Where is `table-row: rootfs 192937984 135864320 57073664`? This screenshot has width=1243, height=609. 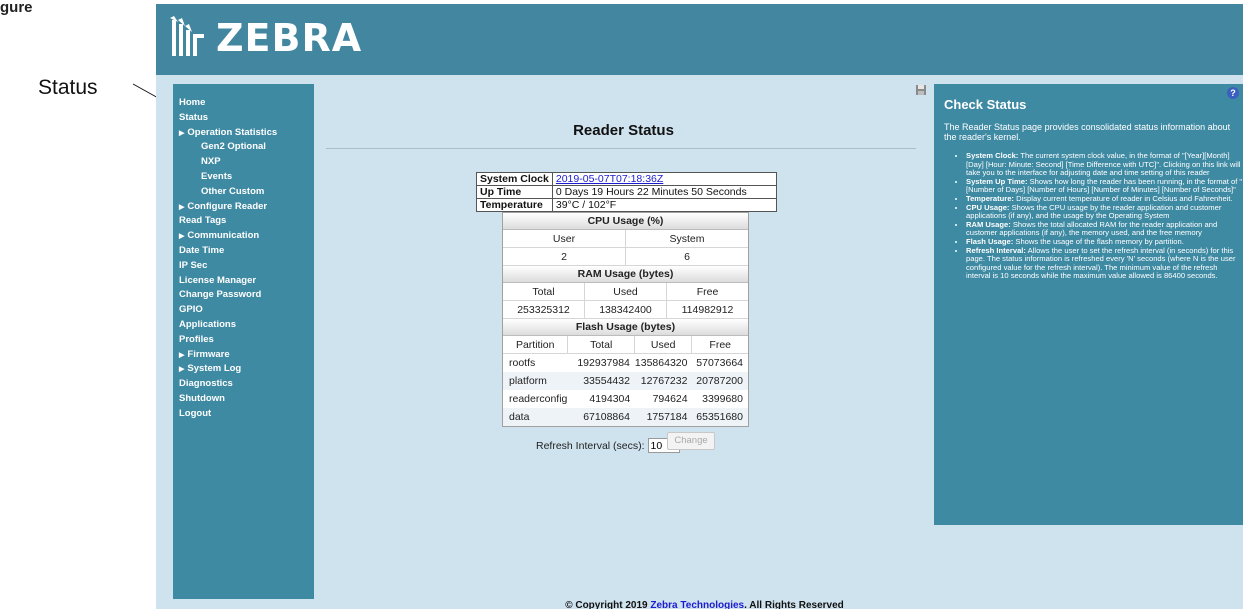 table-row: rootfs 192937984 135864320 57073664 is located at coordinates (625, 363).